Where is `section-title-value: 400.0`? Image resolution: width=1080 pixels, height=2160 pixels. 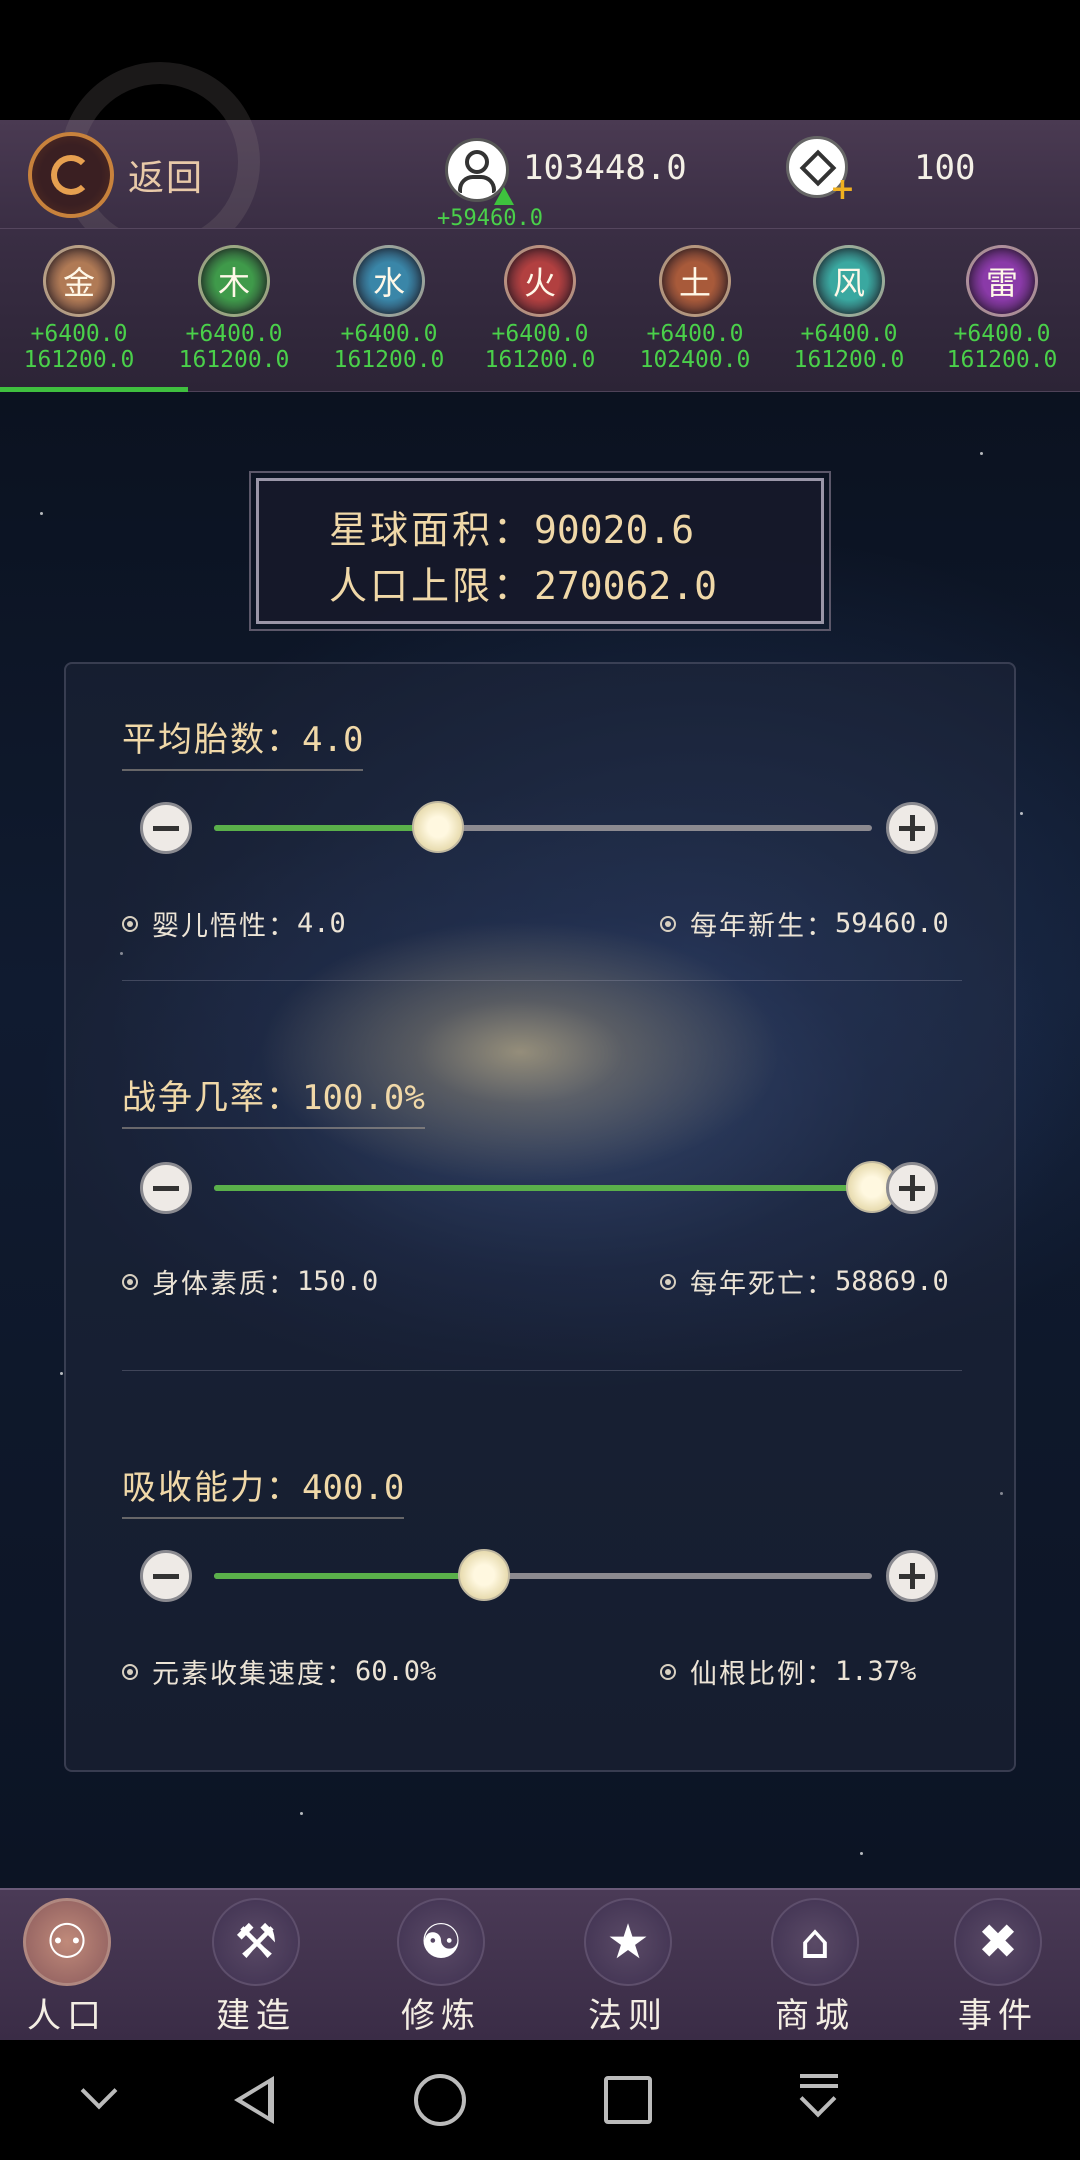 section-title-value: 400.0 is located at coordinates (353, 1488).